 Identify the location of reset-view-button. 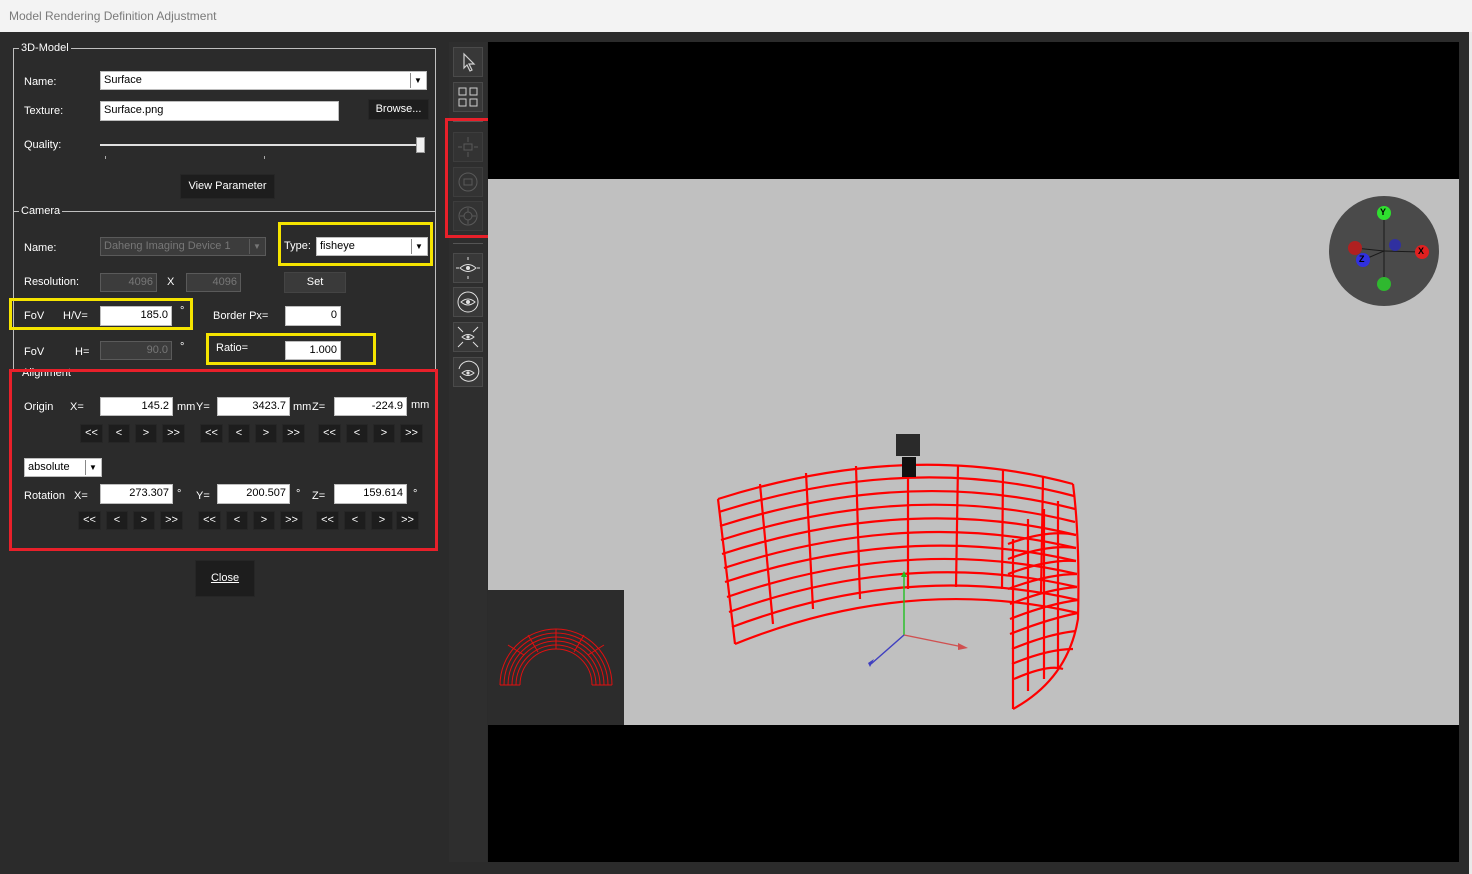
(468, 372).